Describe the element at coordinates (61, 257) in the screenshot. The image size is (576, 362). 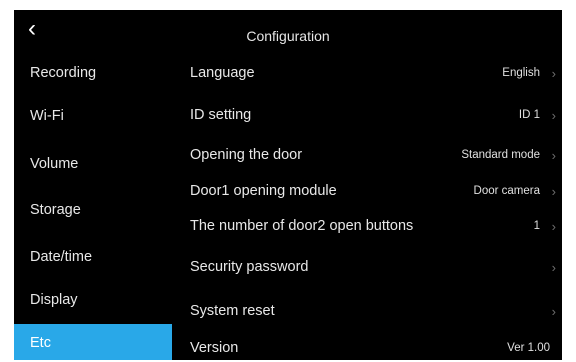
I see `sidebar-item-label: Date/time` at that location.